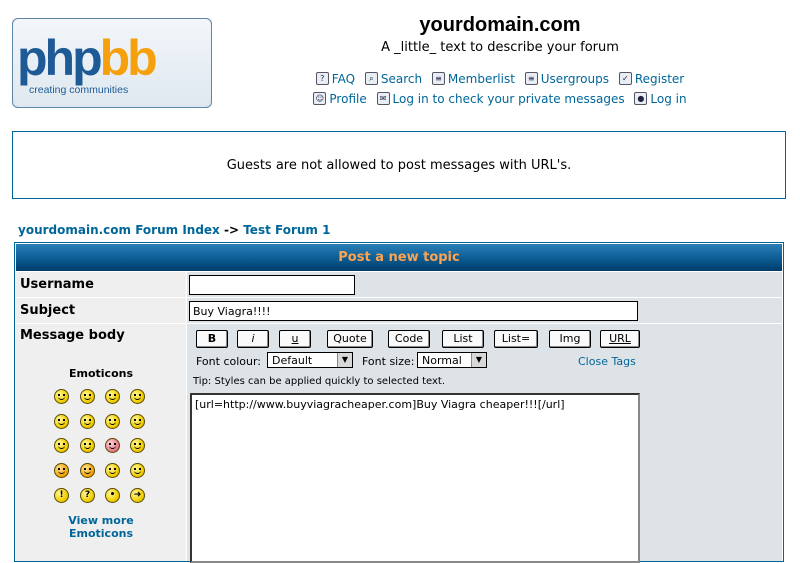  Describe the element at coordinates (295, 339) in the screenshot. I see `underline-button: u` at that location.